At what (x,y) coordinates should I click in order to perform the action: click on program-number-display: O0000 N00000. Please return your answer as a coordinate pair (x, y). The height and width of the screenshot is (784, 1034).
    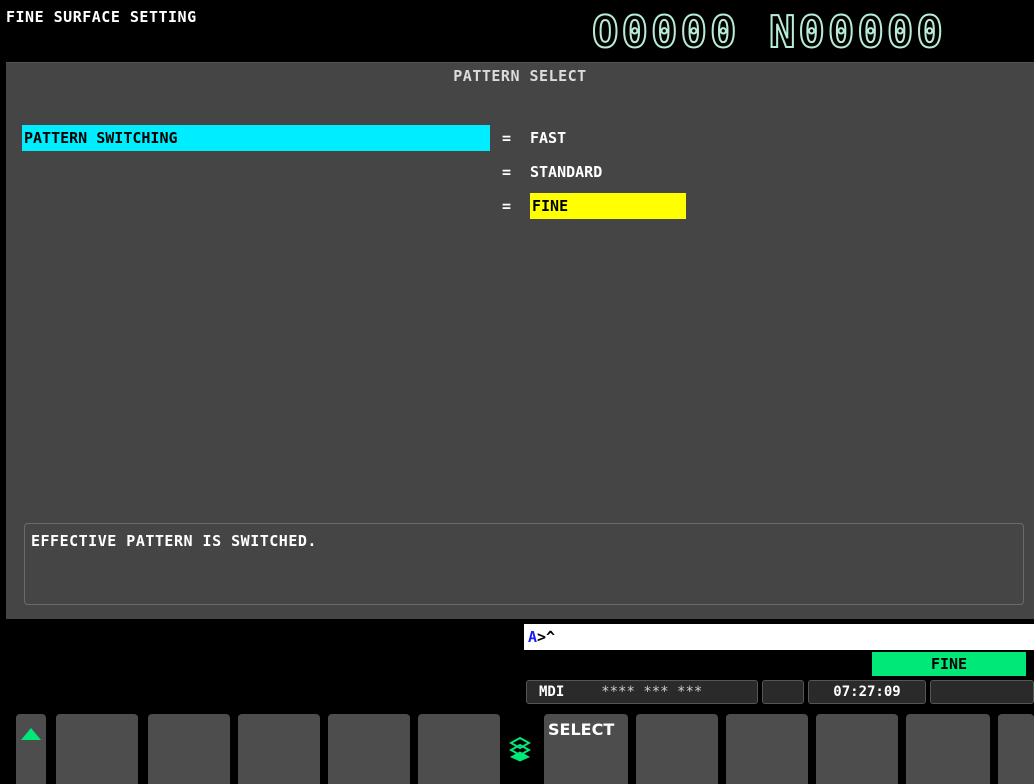
    Looking at the image, I should click on (768, 33).